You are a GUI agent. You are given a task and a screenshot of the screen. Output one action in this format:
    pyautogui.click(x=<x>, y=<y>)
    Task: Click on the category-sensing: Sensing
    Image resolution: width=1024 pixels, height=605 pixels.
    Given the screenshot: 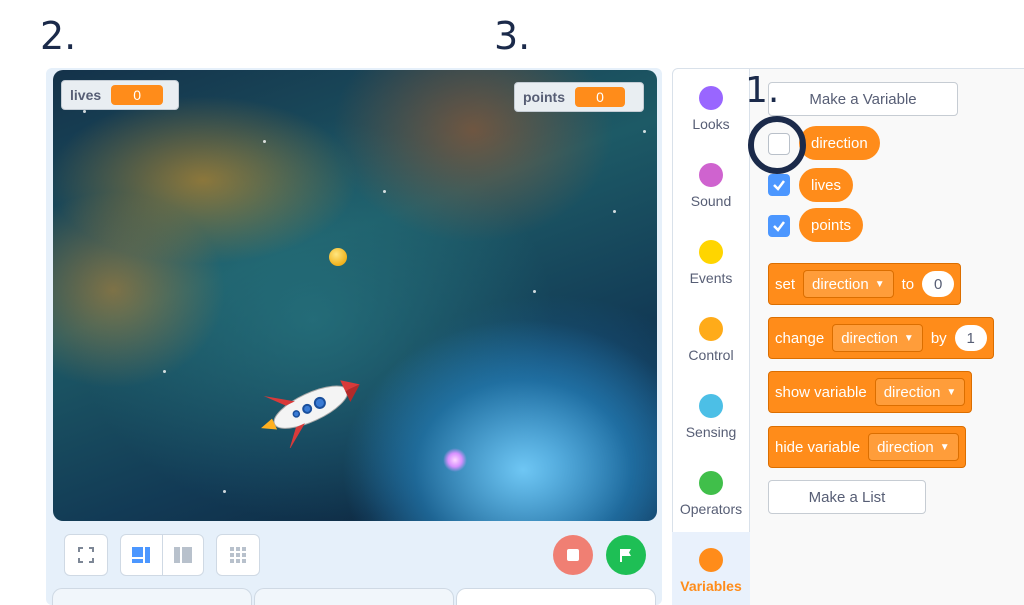 What is the action you would take?
    pyautogui.click(x=711, y=427)
    